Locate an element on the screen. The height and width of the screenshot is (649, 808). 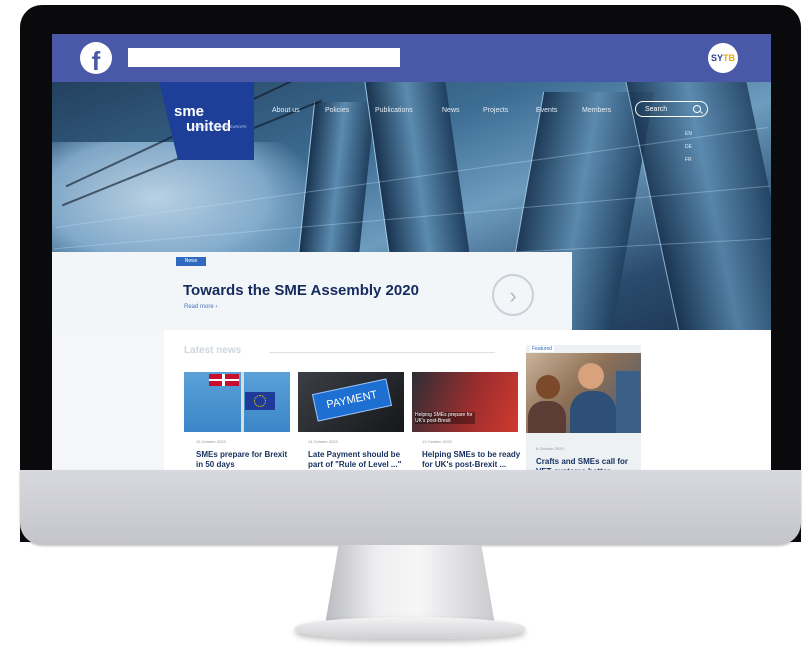
address-field is located at coordinates (264, 57).